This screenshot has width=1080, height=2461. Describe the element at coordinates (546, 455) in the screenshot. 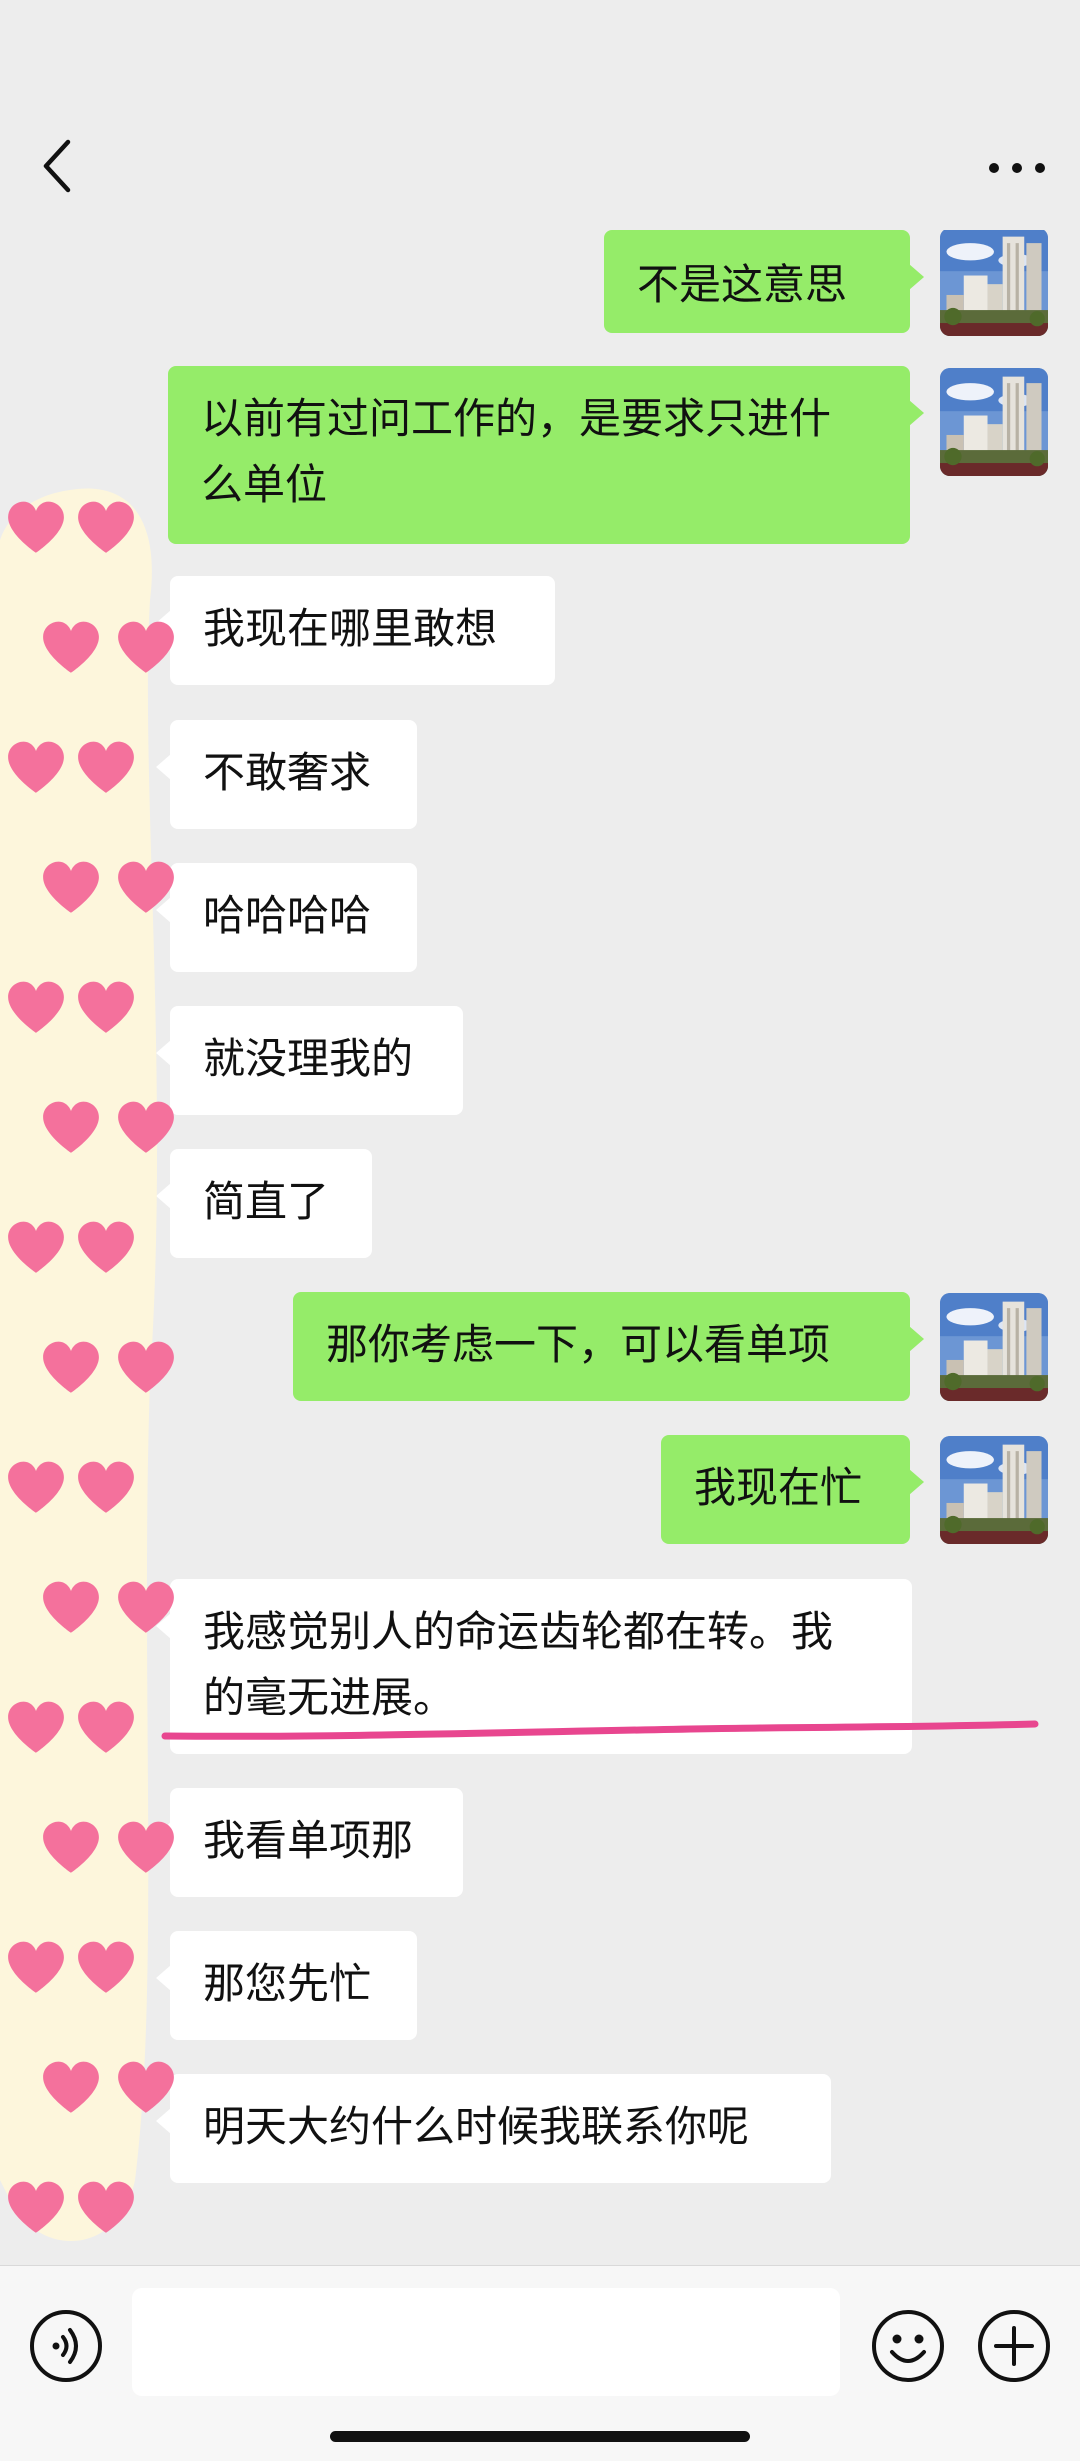

I see `message-bubble-outgoing: 以前有过问工作的，是要求只进什 么单位` at that location.